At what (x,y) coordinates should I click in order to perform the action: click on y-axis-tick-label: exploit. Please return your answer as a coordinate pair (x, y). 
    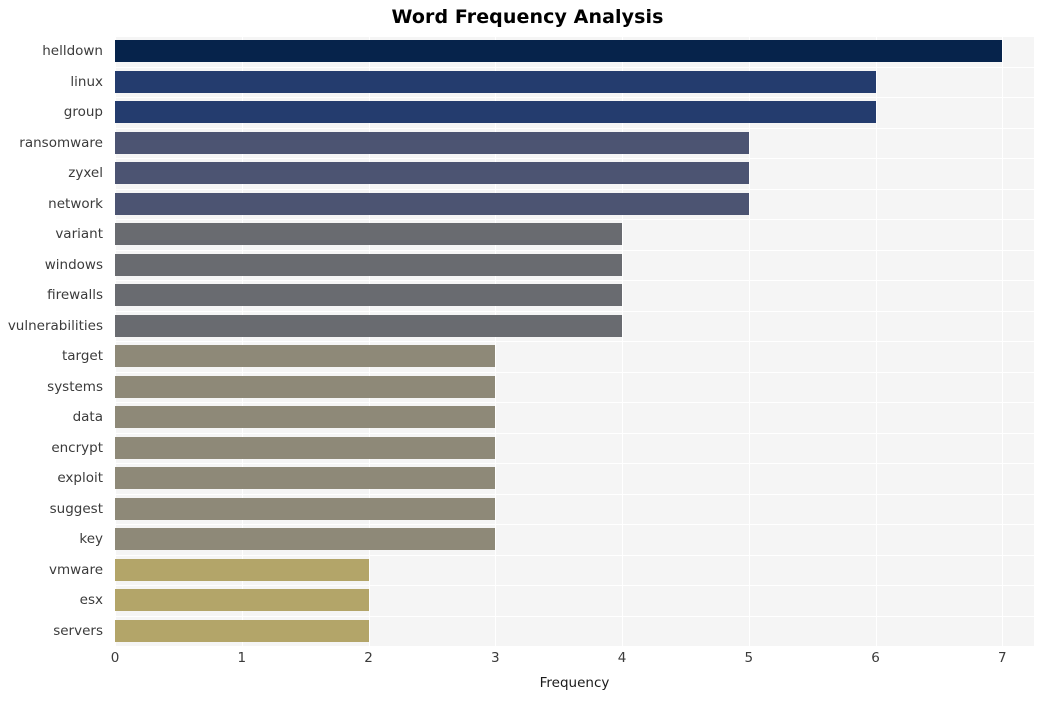
    Looking at the image, I should click on (80, 478).